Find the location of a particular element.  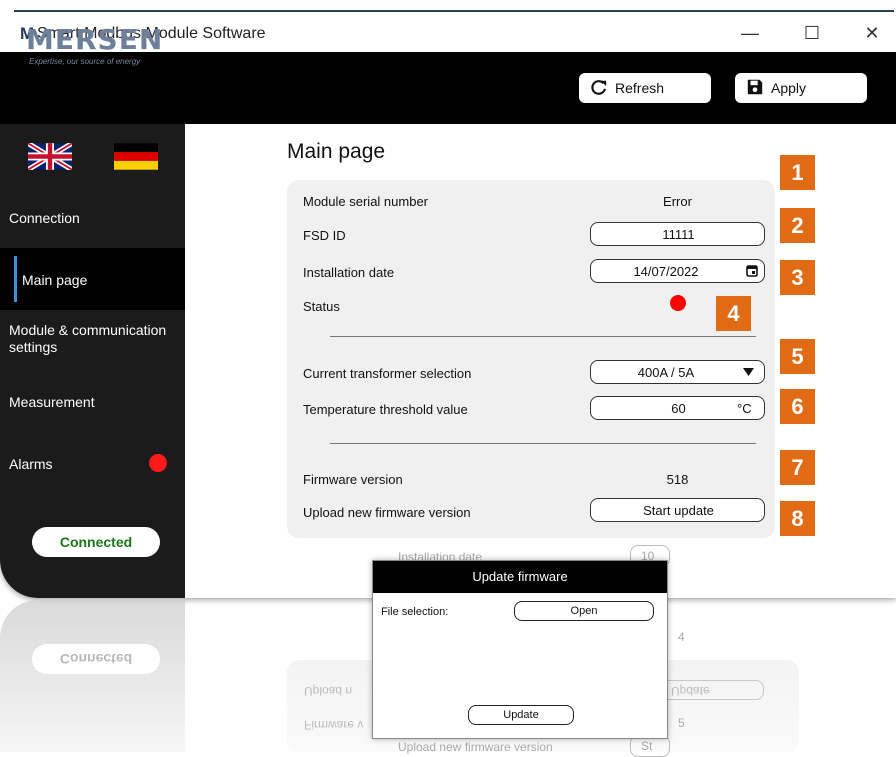

fsd-id-input: 11111 is located at coordinates (677, 234).